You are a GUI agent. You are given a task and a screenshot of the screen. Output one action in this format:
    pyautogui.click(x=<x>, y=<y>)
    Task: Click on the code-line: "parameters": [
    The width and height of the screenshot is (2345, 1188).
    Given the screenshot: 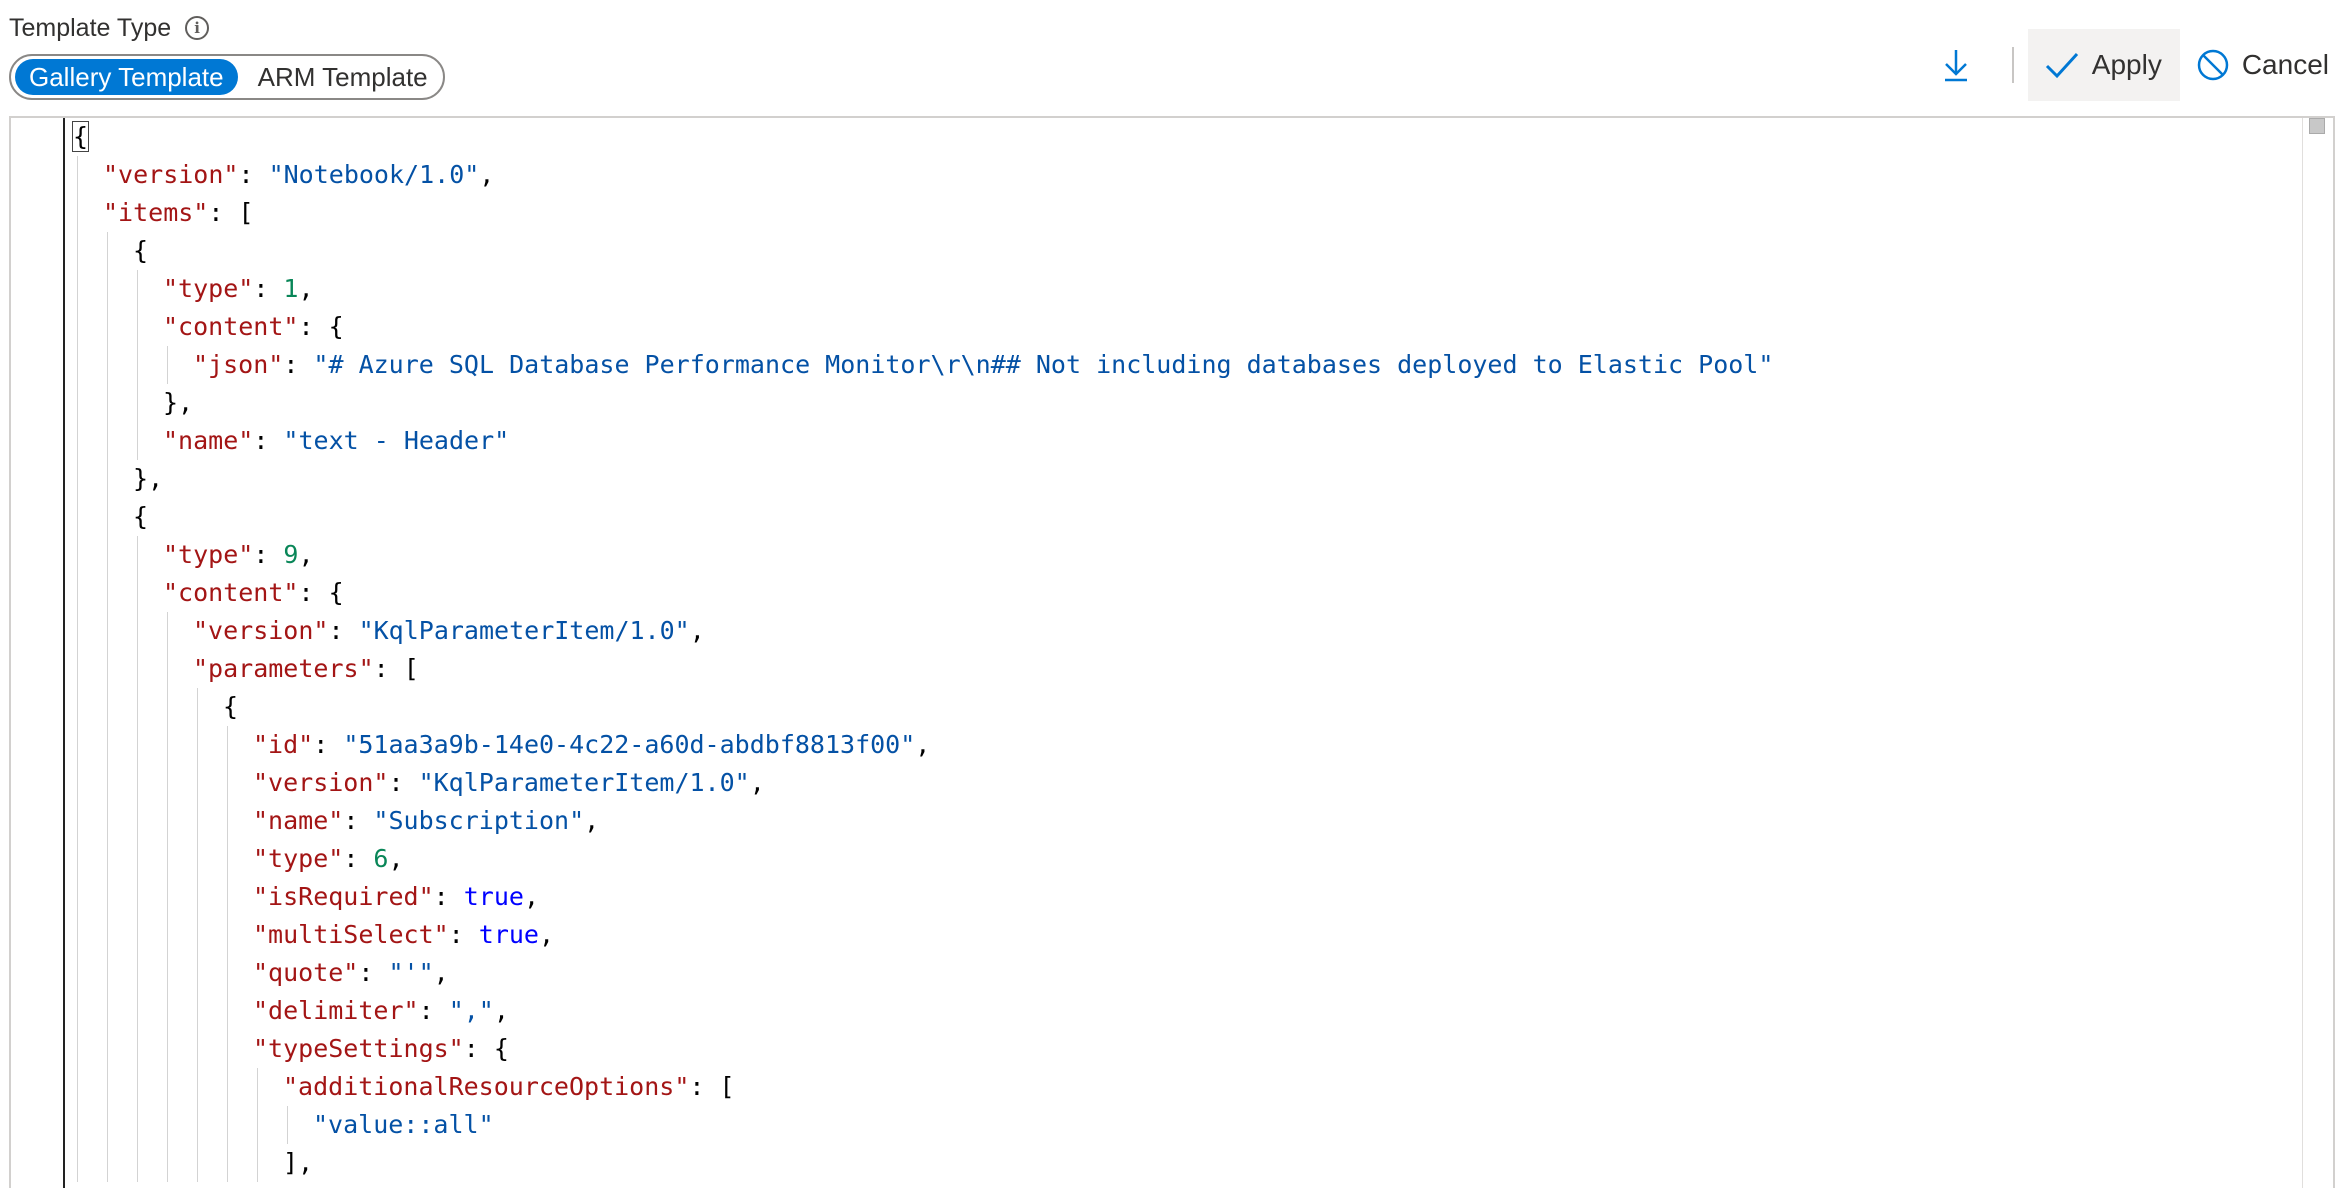 What is the action you would take?
    pyautogui.click(x=923, y=669)
    